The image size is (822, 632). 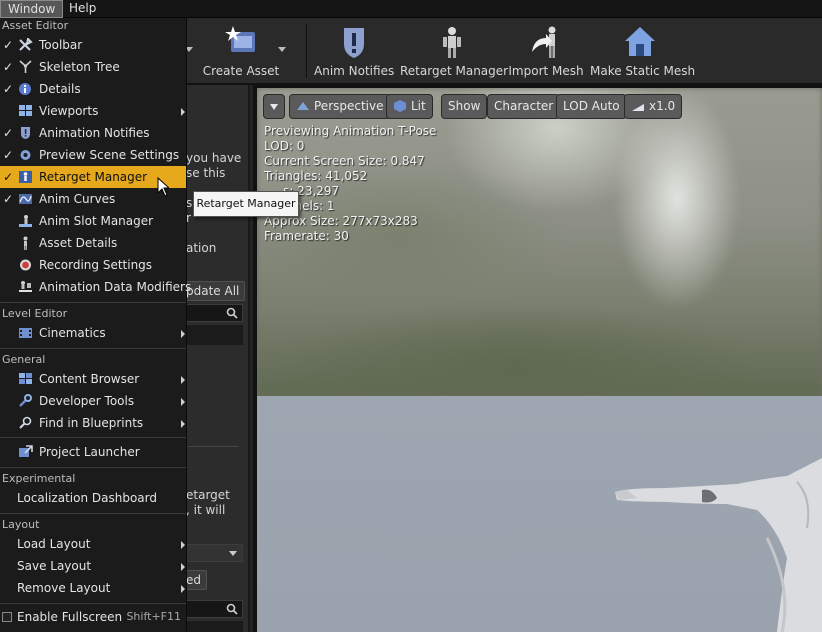 I want to click on fullscreen-checkbox, so click(x=7, y=617).